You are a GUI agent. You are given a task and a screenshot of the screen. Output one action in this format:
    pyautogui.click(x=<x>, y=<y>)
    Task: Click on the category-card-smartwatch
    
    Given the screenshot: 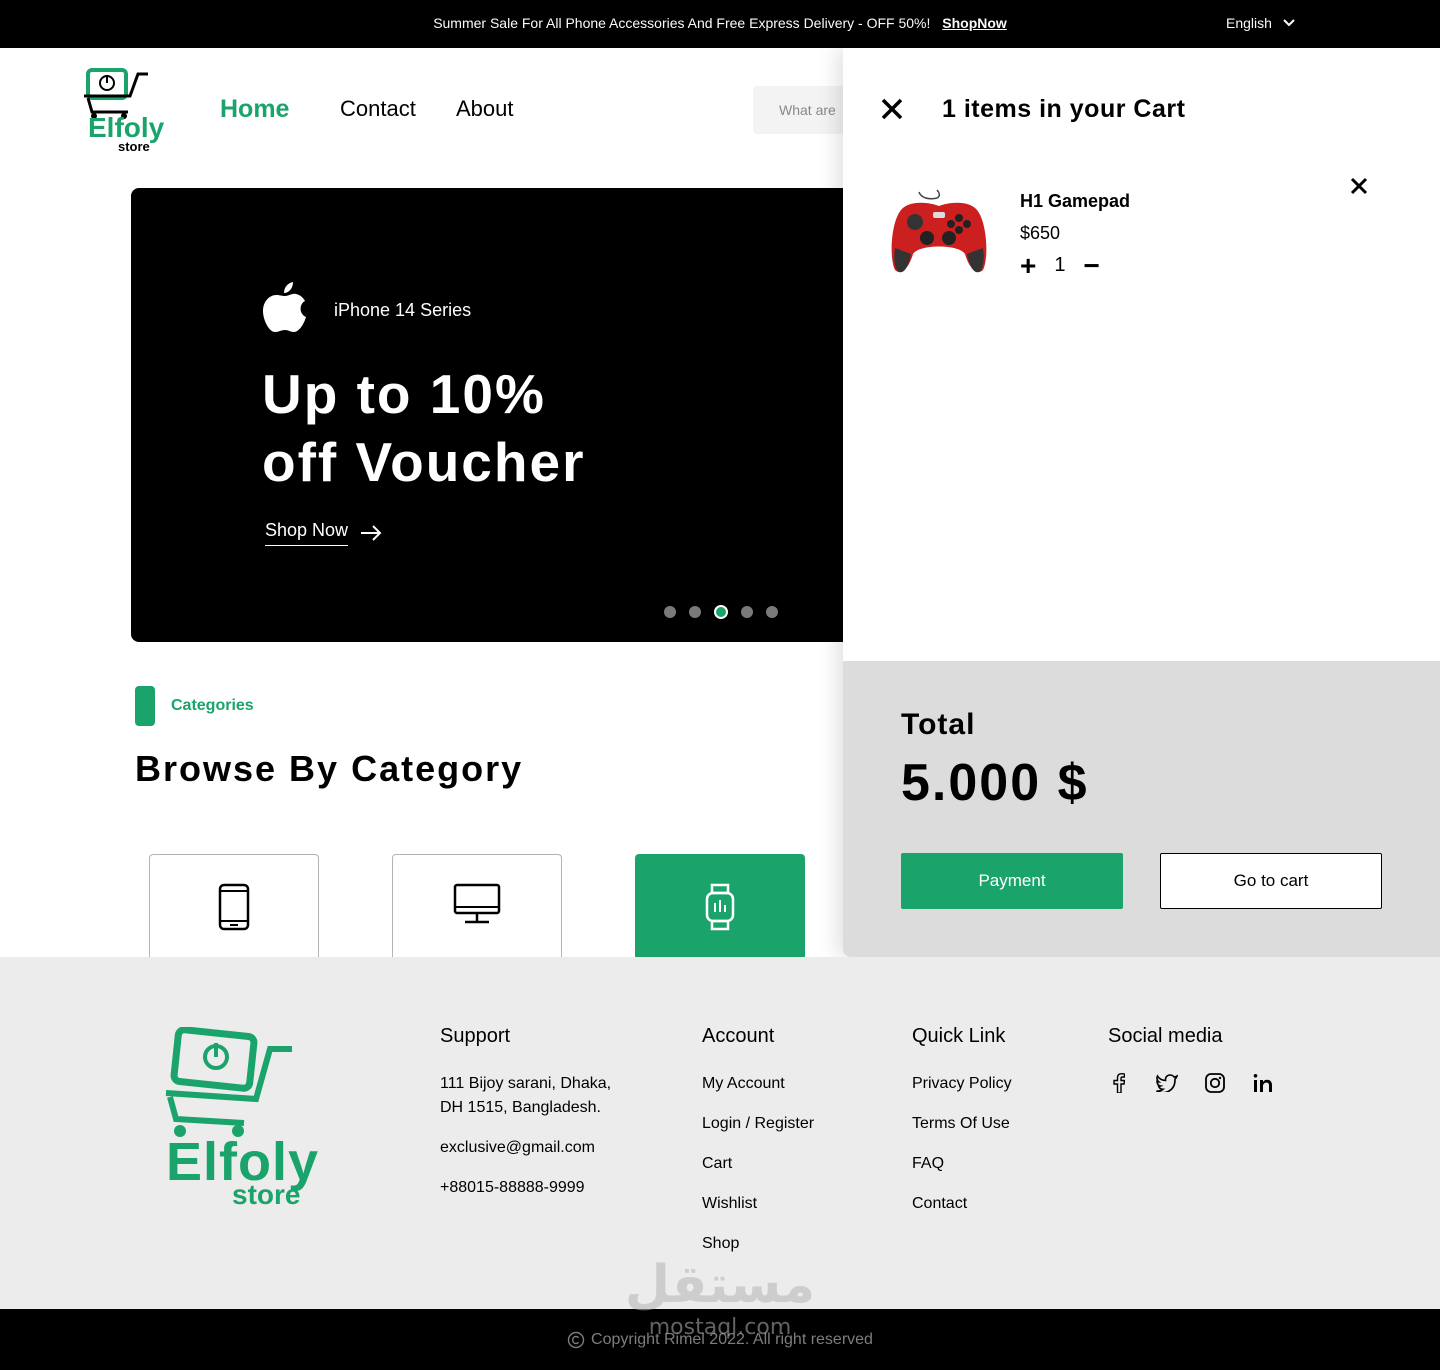 What is the action you would take?
    pyautogui.click(x=720, y=905)
    